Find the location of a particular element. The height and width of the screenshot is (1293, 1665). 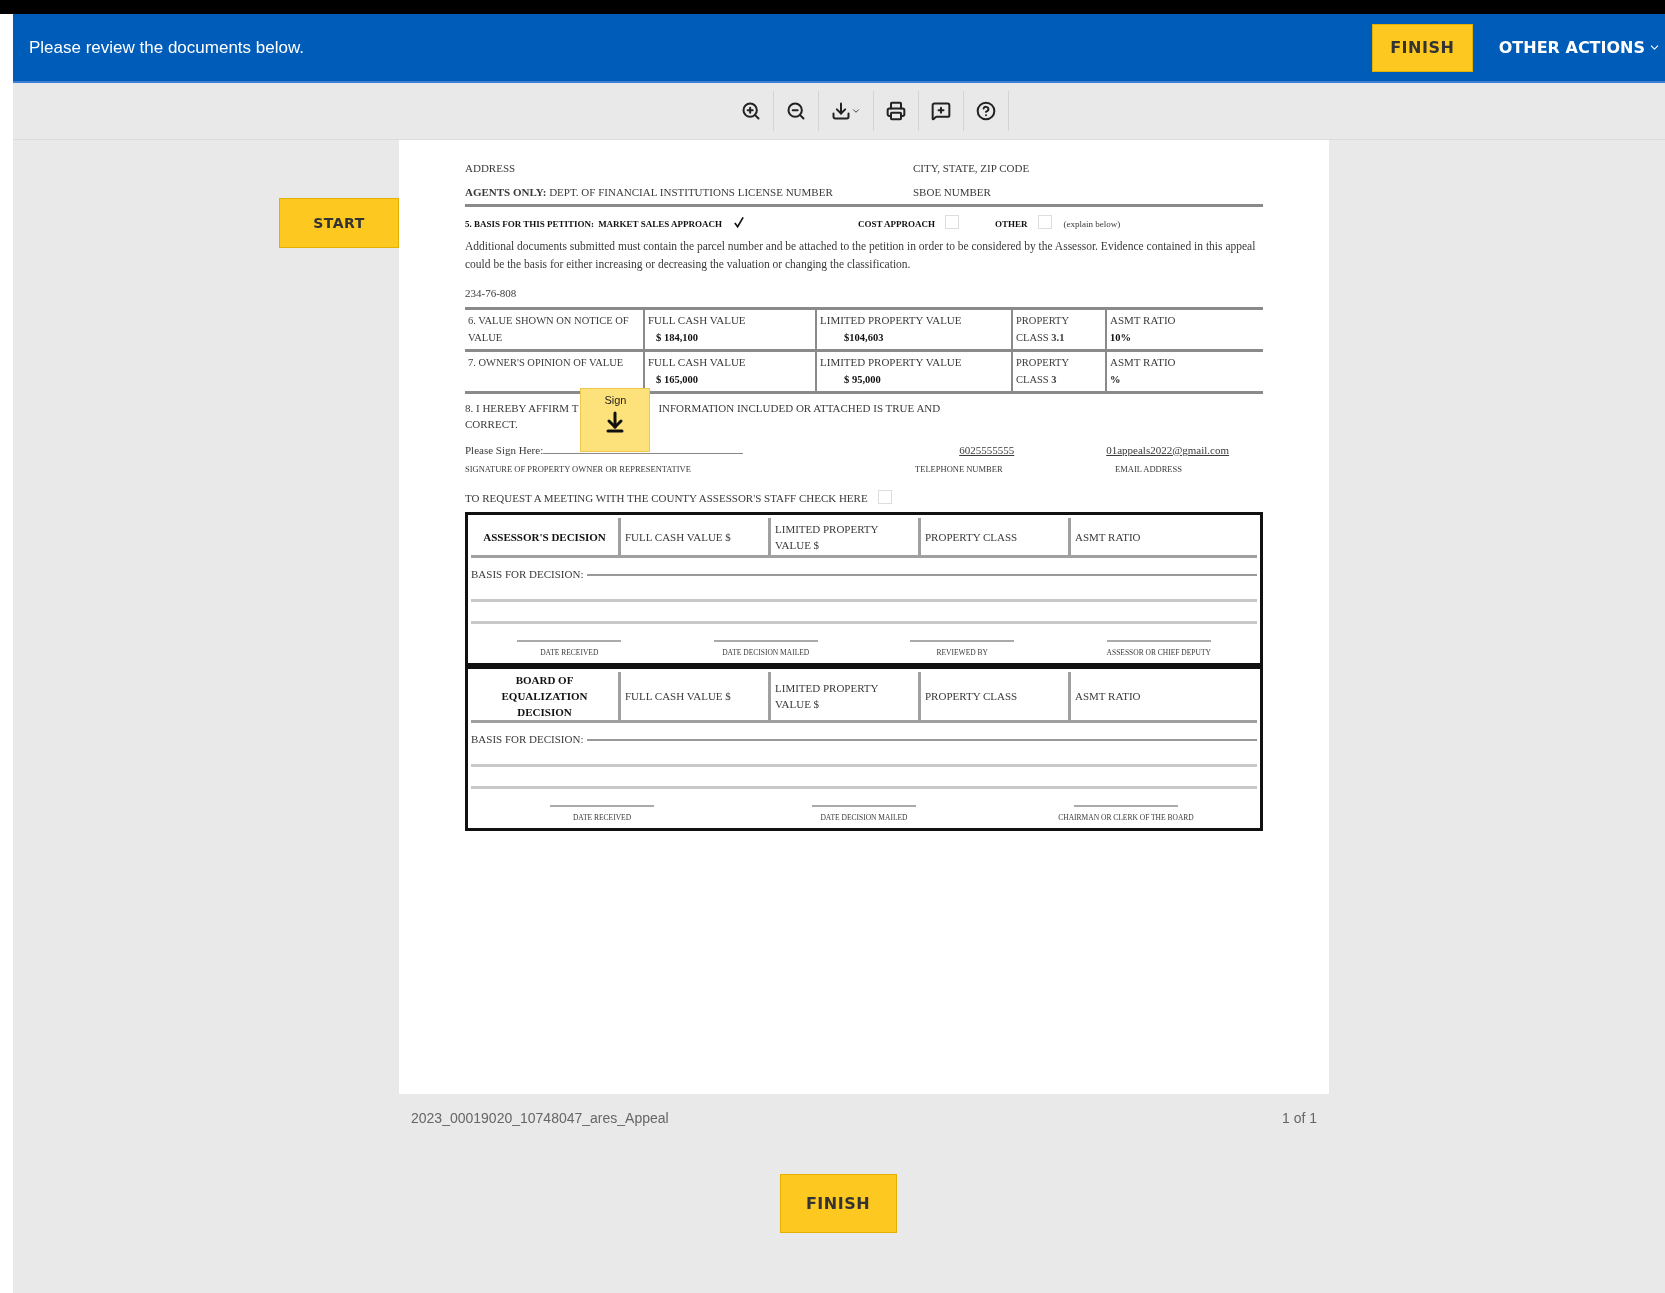

caret-icon is located at coordinates (856, 111).